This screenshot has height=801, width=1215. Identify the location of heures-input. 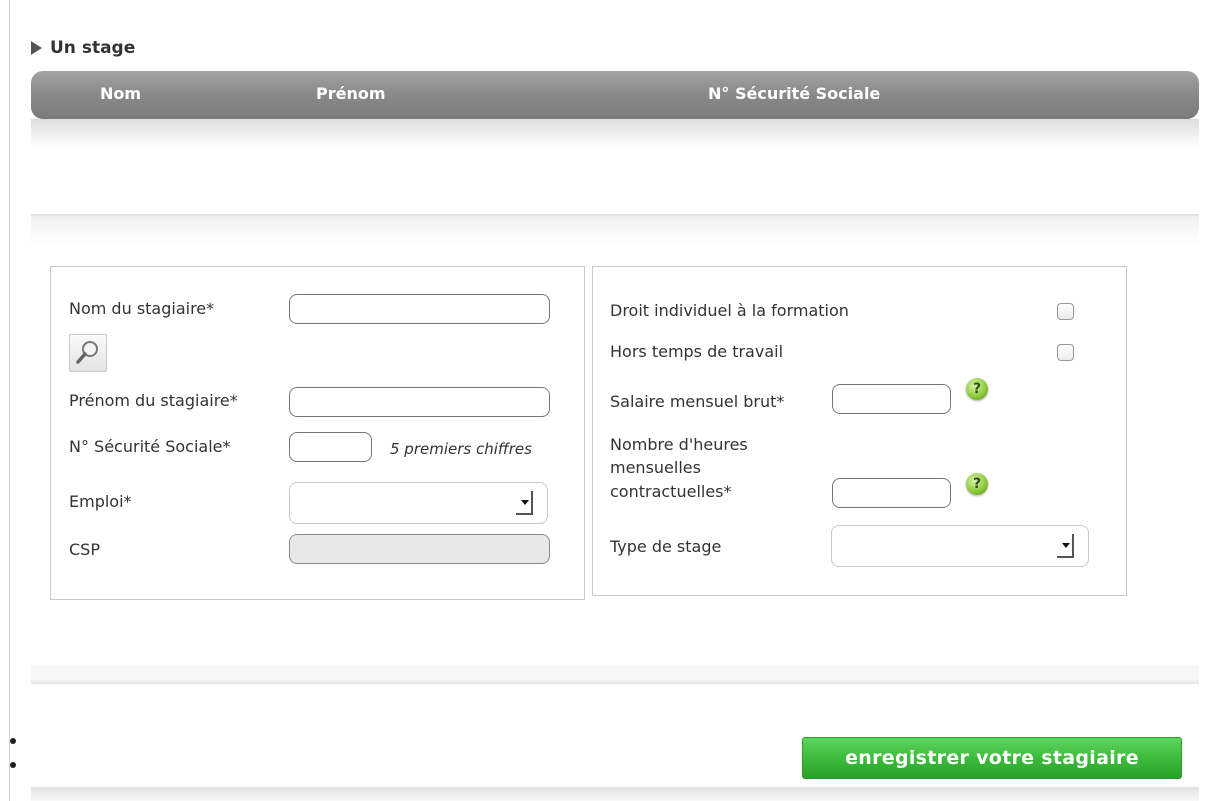
(891, 493).